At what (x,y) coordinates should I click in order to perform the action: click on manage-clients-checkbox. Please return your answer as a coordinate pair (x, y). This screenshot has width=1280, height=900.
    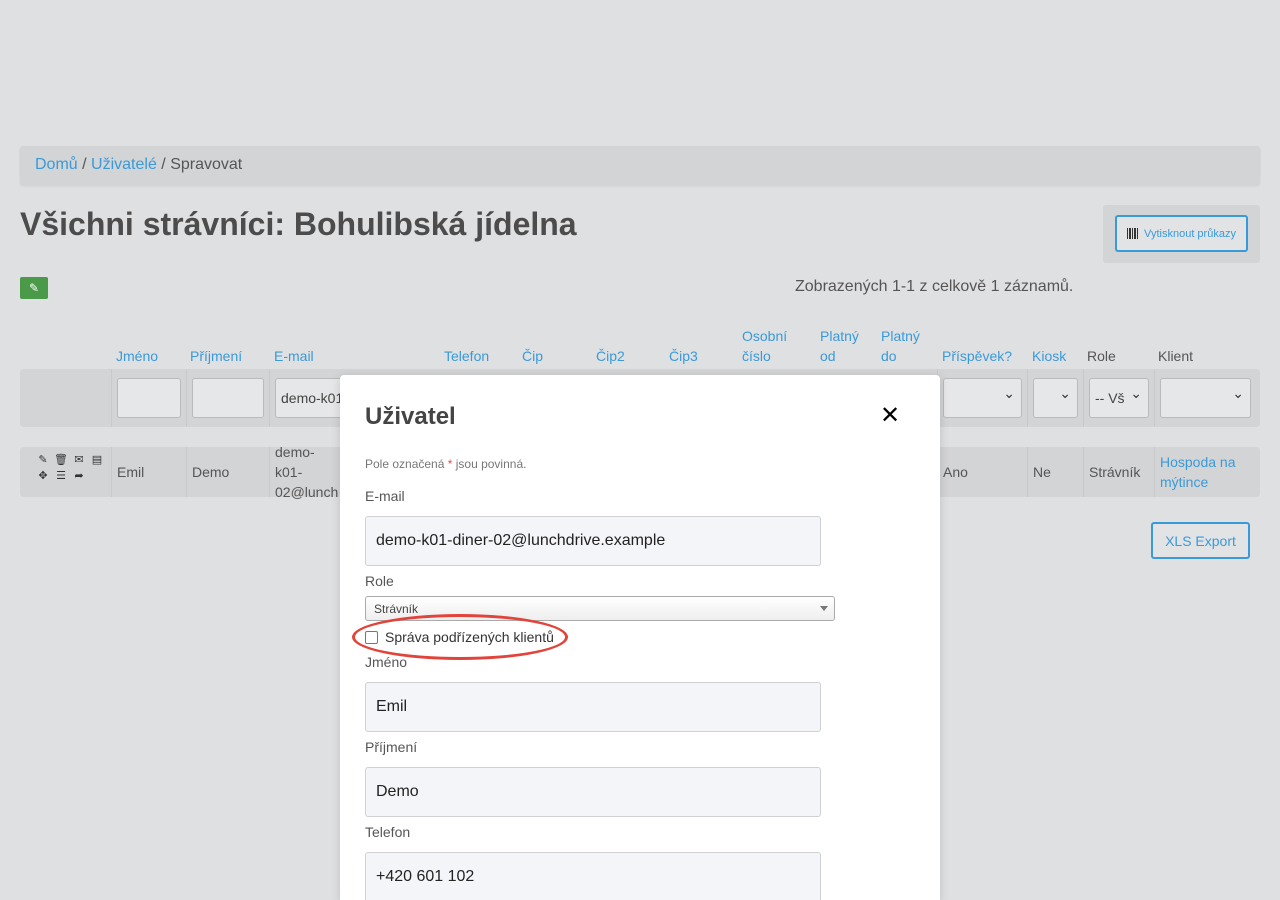
    Looking at the image, I should click on (371, 637).